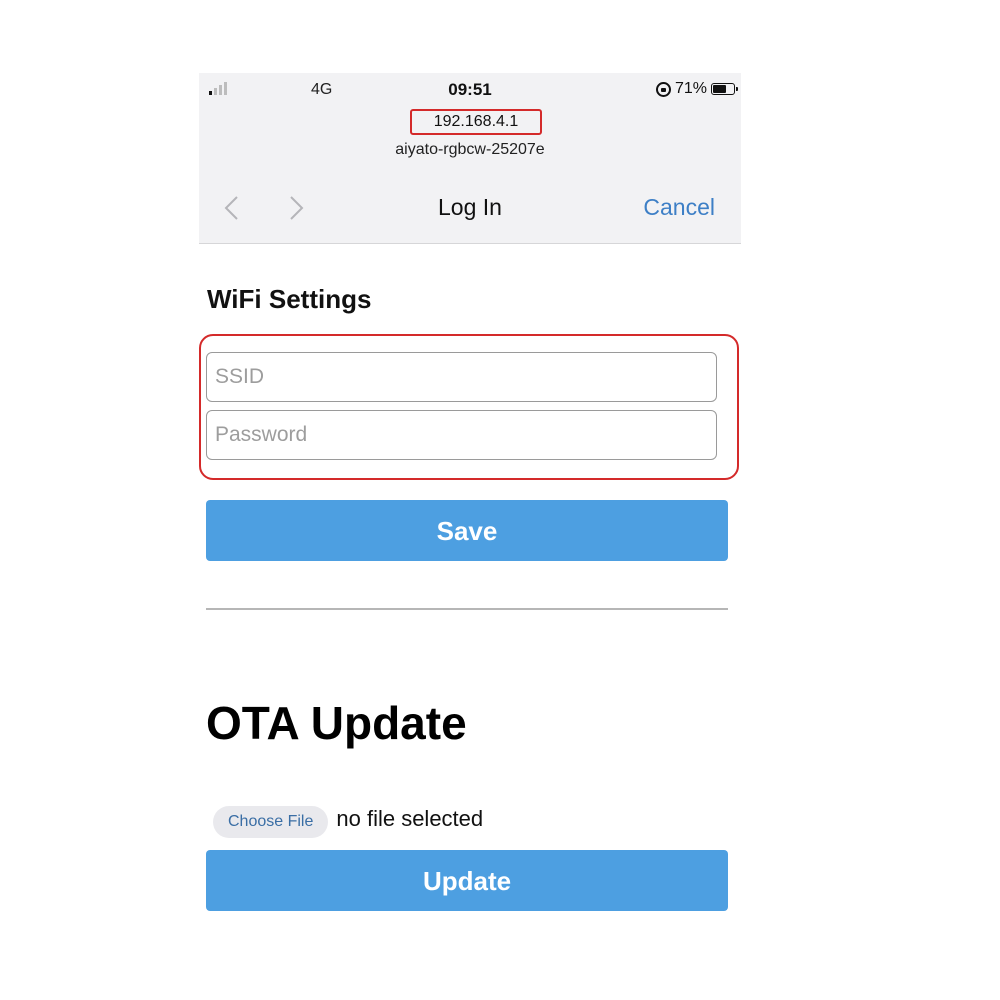 Image resolution: width=1000 pixels, height=1000 pixels. Describe the element at coordinates (467, 530) in the screenshot. I see `save-button: Save` at that location.